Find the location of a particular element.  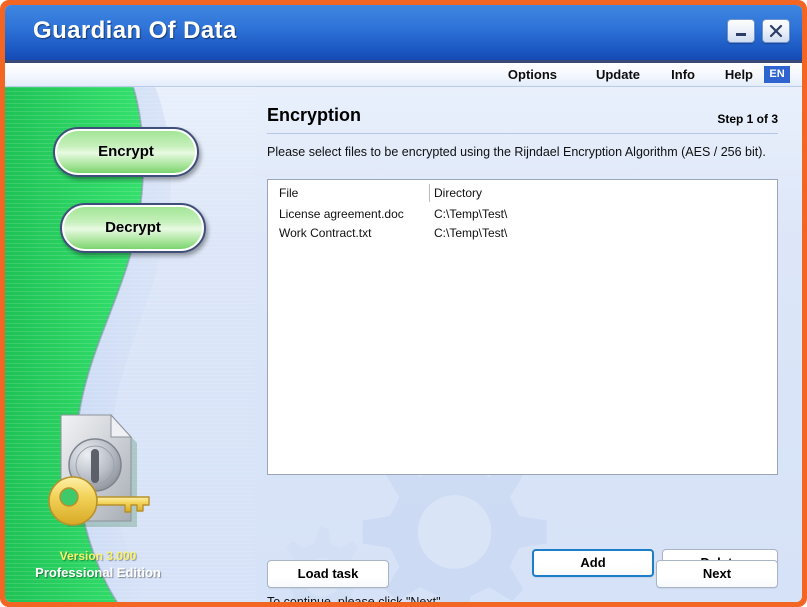

next-button: Next is located at coordinates (717, 574).